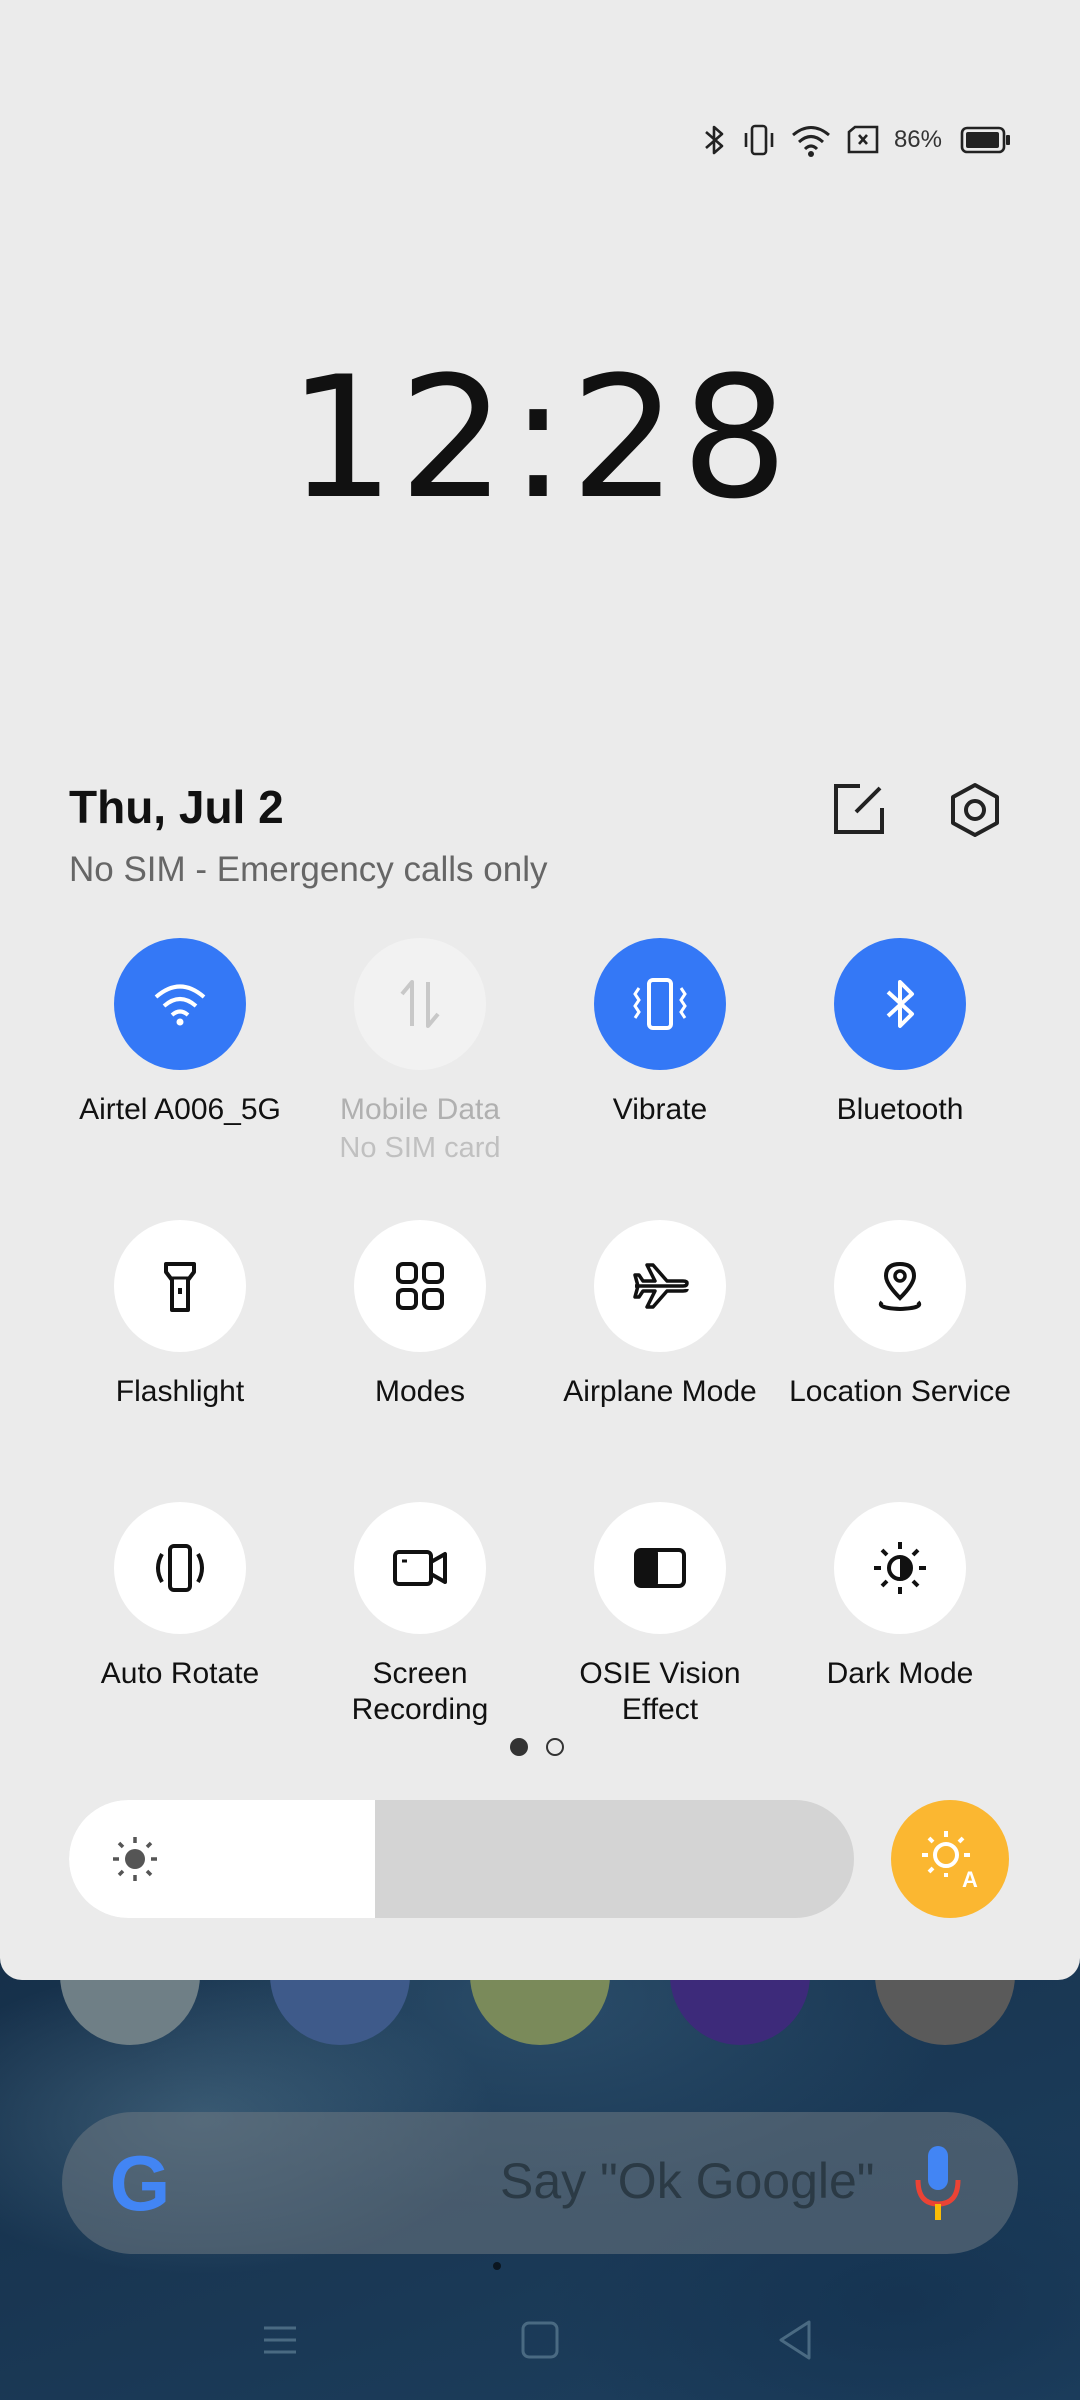 Image resolution: width=1080 pixels, height=2400 pixels. Describe the element at coordinates (420, 1691) in the screenshot. I see `screen-recording-label: Screen Recording` at that location.